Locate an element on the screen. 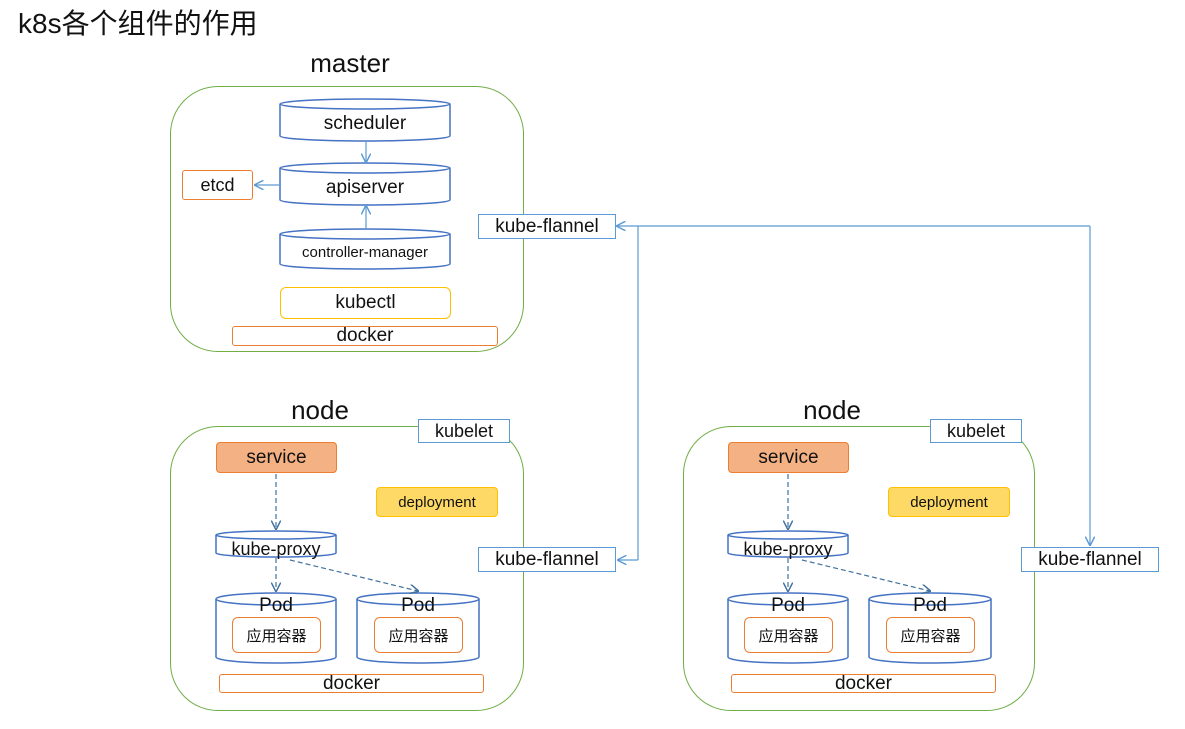  node1-kubelet-box: kubelet is located at coordinates (464, 431).